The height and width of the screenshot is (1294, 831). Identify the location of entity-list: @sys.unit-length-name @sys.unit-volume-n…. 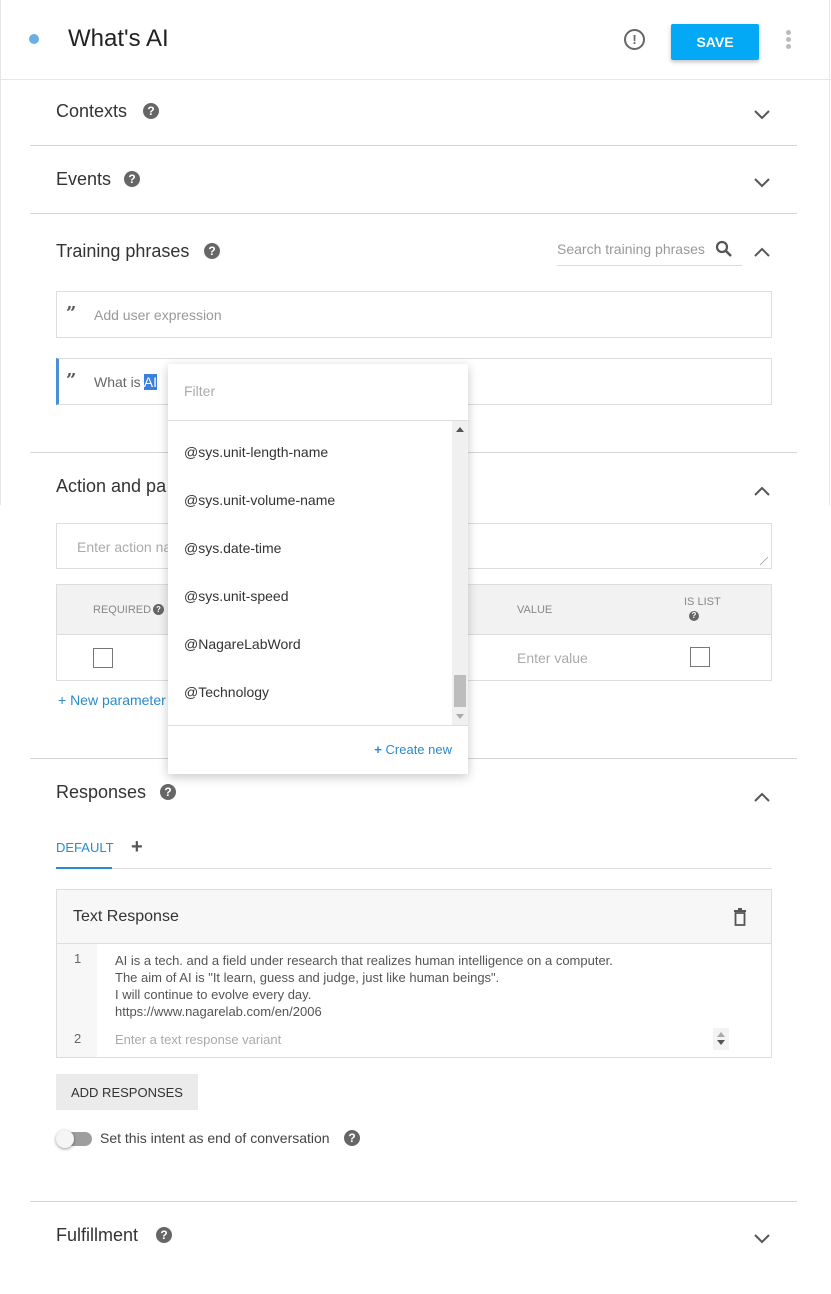
(318, 573).